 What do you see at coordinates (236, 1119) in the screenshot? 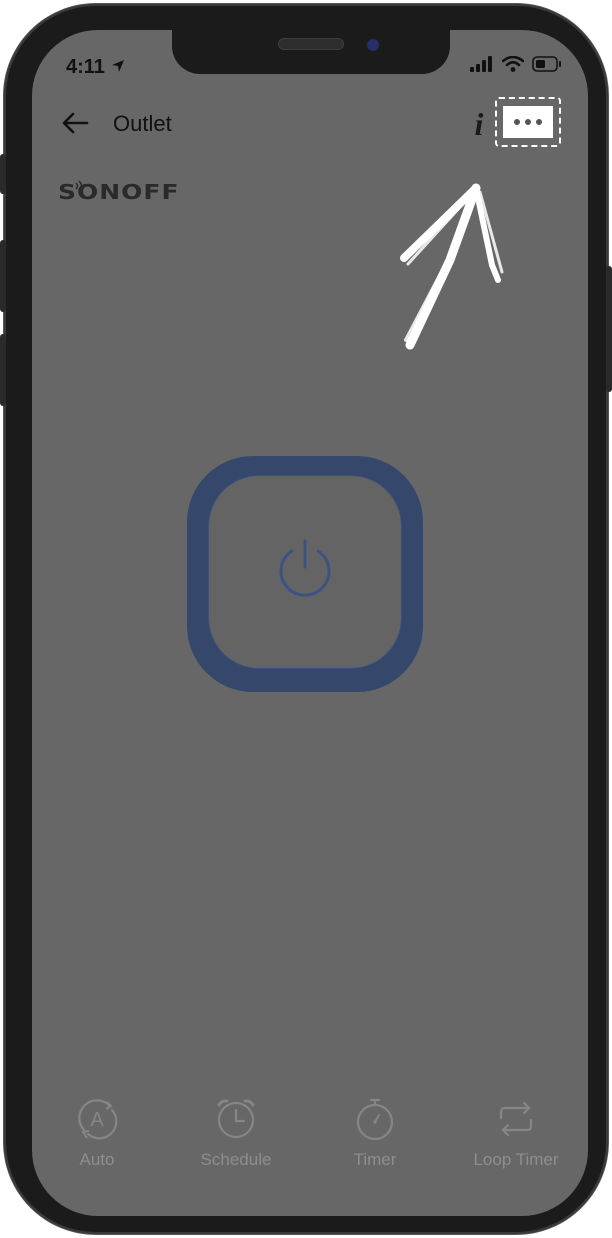
I see `alarm-clock-icon` at bounding box center [236, 1119].